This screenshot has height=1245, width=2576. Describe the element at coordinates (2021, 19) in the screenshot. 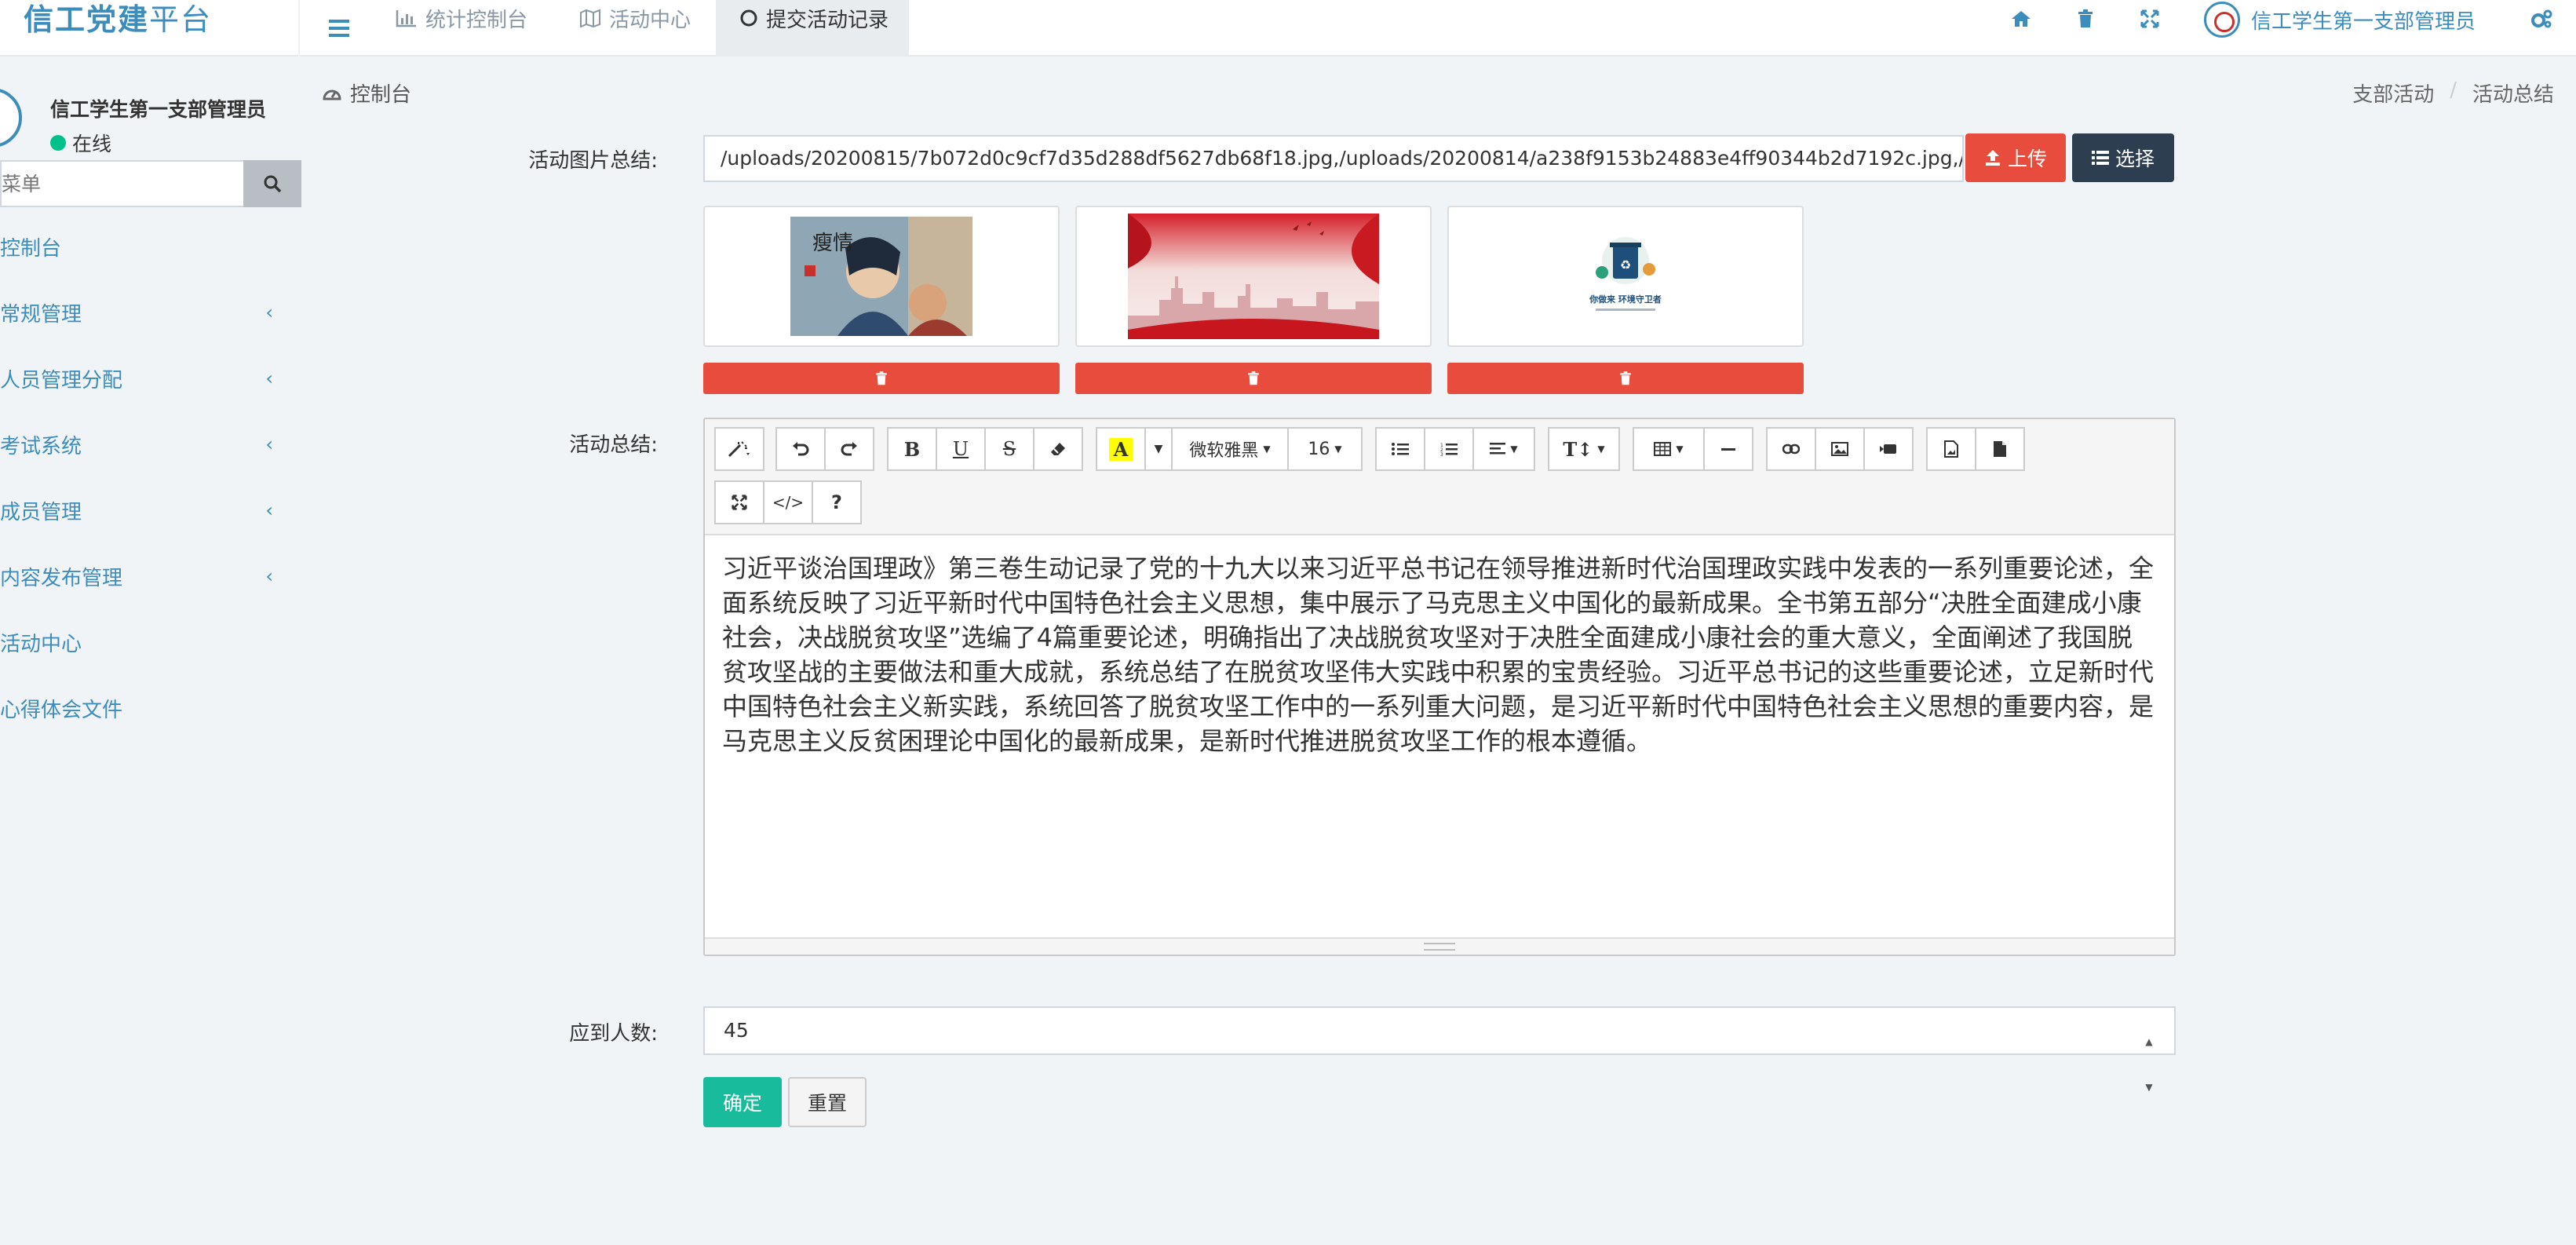

I see `home-button` at that location.